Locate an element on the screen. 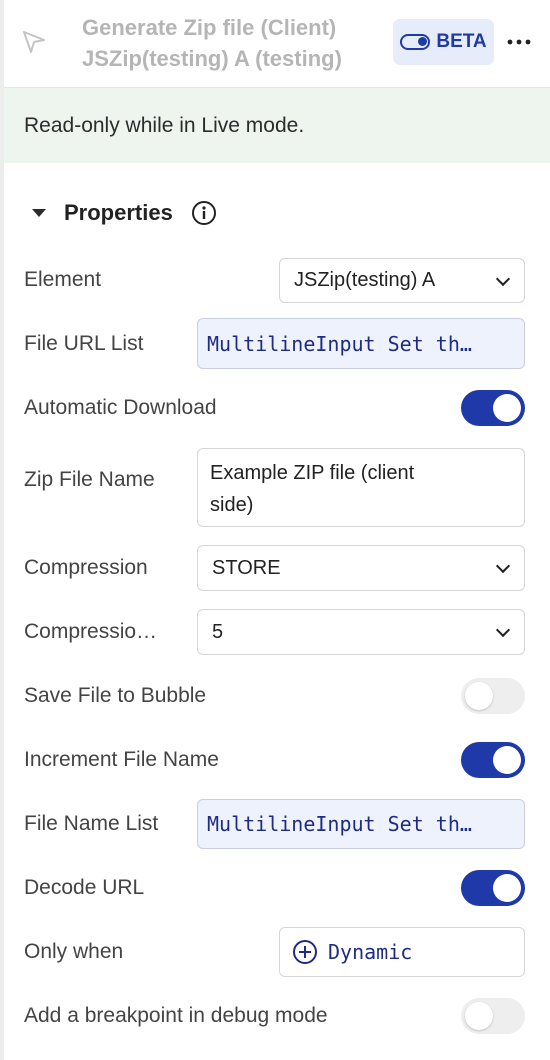  element-label: Element is located at coordinates (63, 279).